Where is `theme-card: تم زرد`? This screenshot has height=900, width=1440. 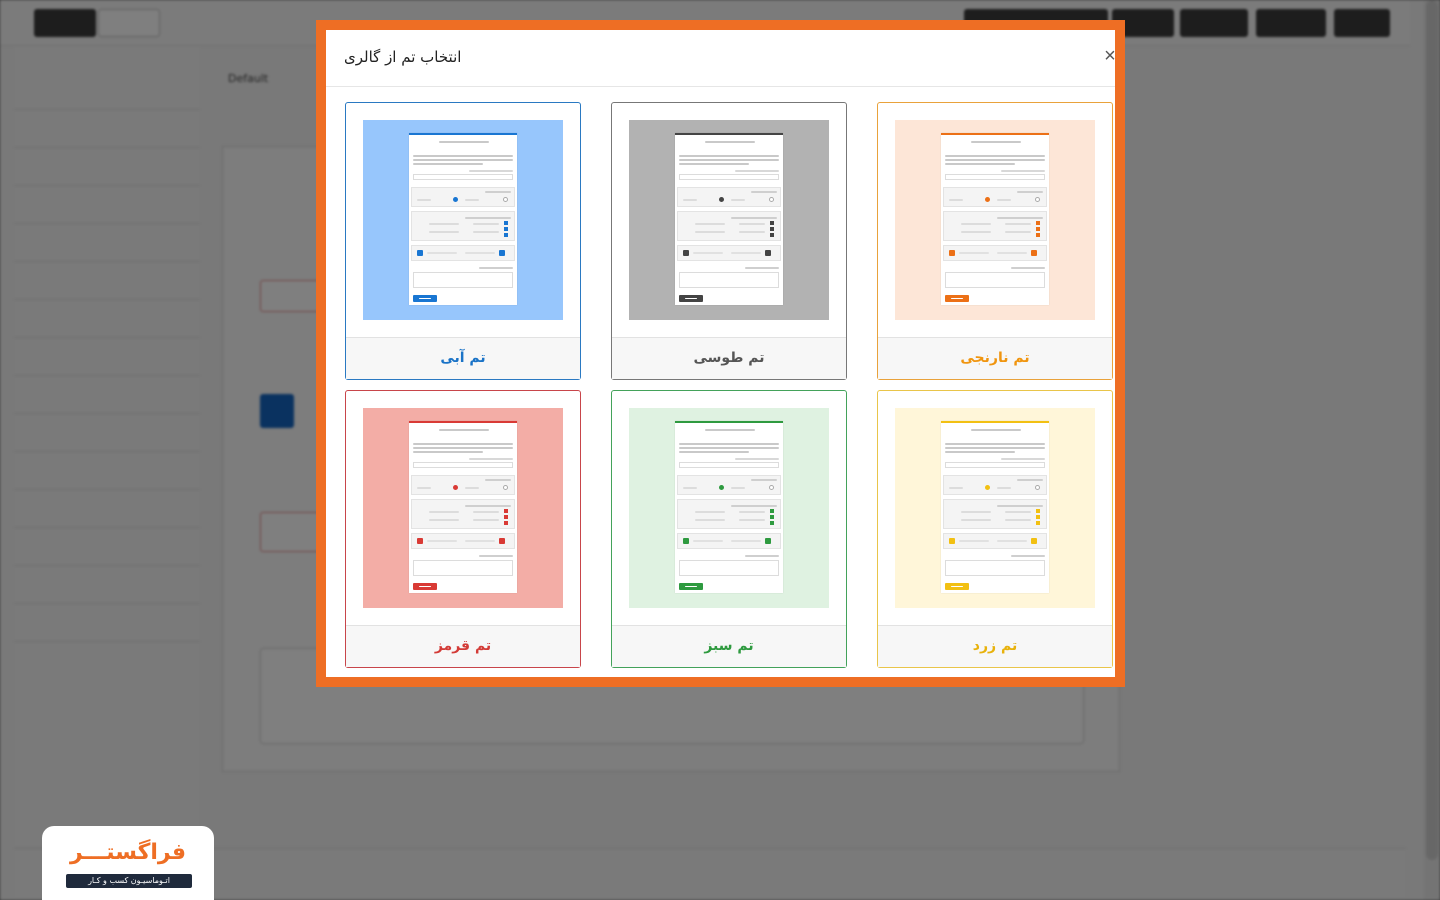 theme-card: تم زرد is located at coordinates (995, 529).